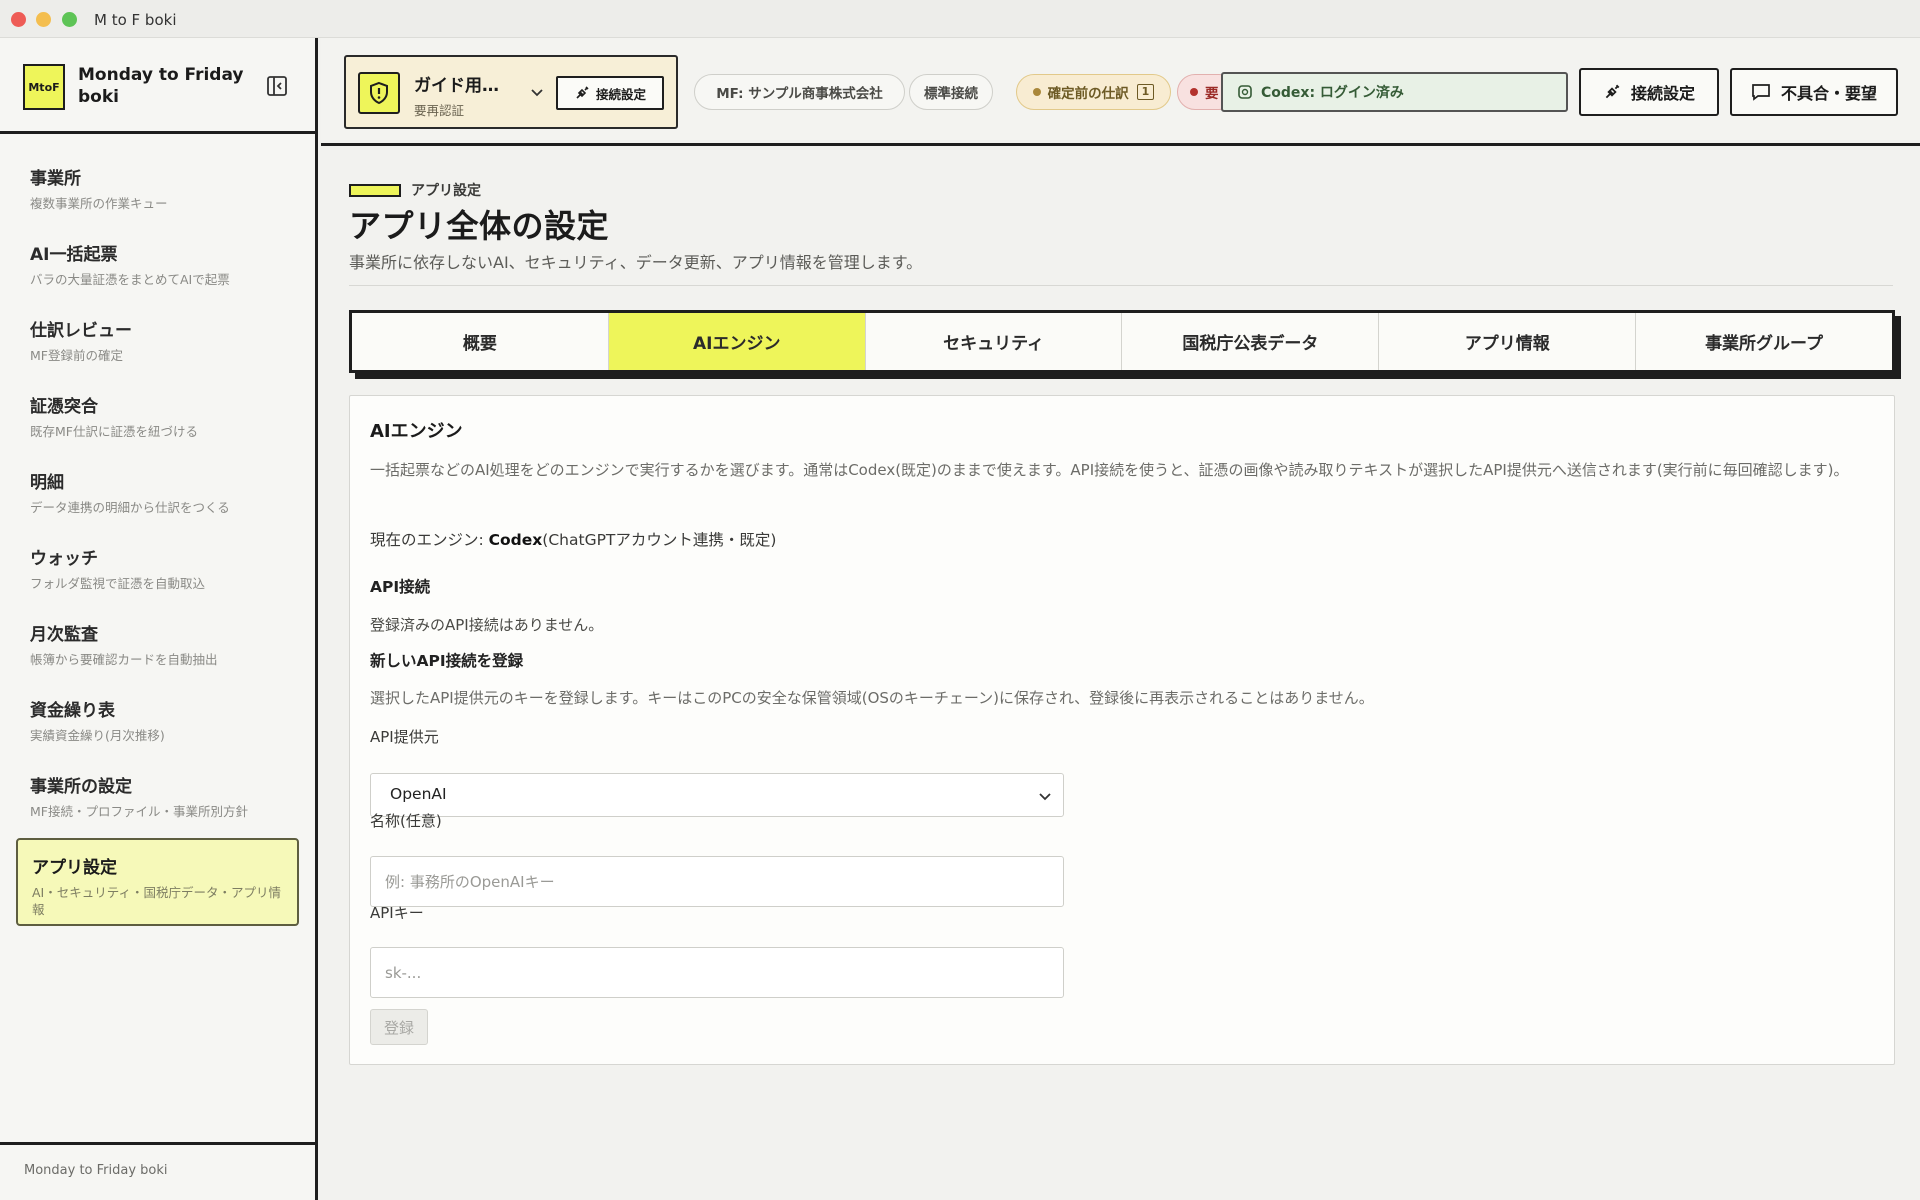  Describe the element at coordinates (994, 341) in the screenshot. I see `tab-security: セキュリティ` at that location.